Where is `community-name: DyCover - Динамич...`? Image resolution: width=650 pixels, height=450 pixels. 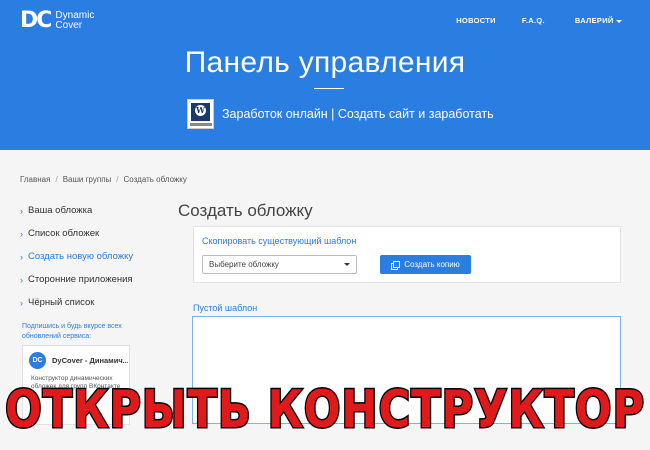 community-name: DyCover - Динамич... is located at coordinates (90, 360).